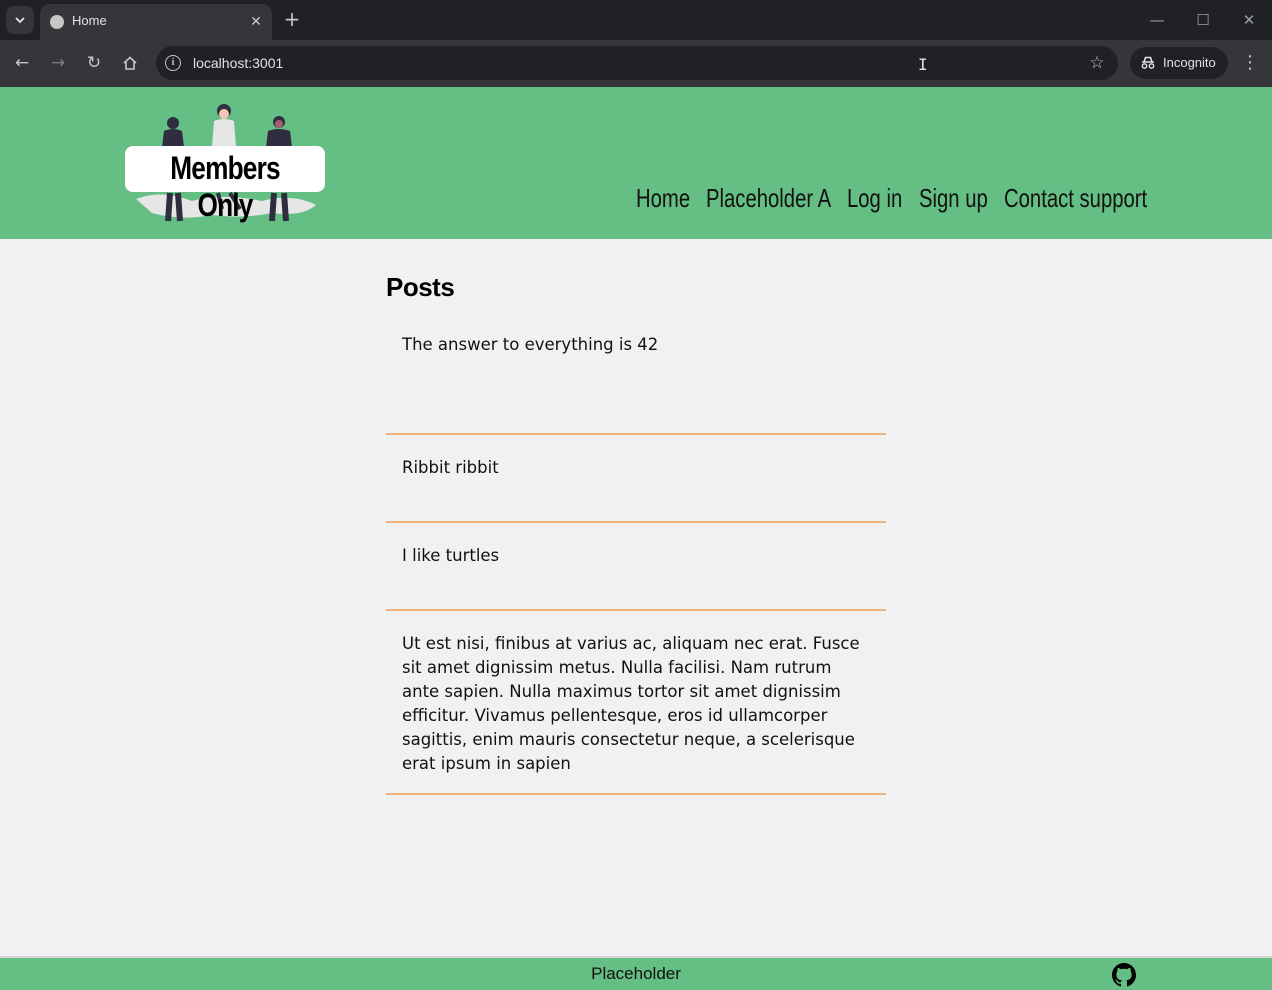 Image resolution: width=1272 pixels, height=990 pixels. I want to click on close-window-button: ✕, so click(1249, 20).